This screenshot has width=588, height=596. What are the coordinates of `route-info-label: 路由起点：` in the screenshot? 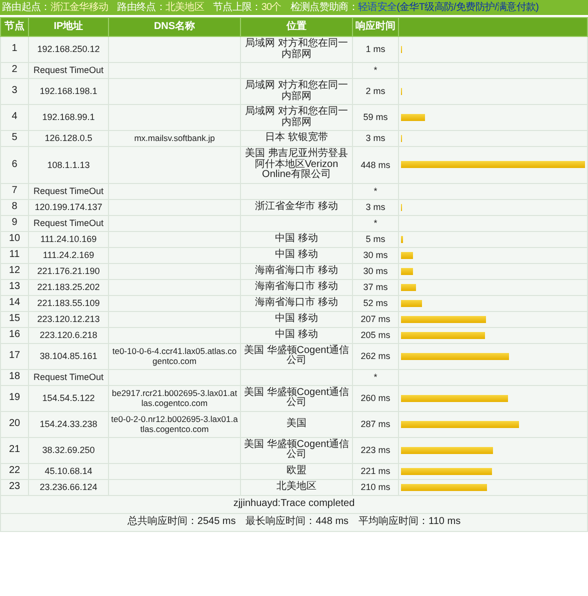 It's located at (26, 8).